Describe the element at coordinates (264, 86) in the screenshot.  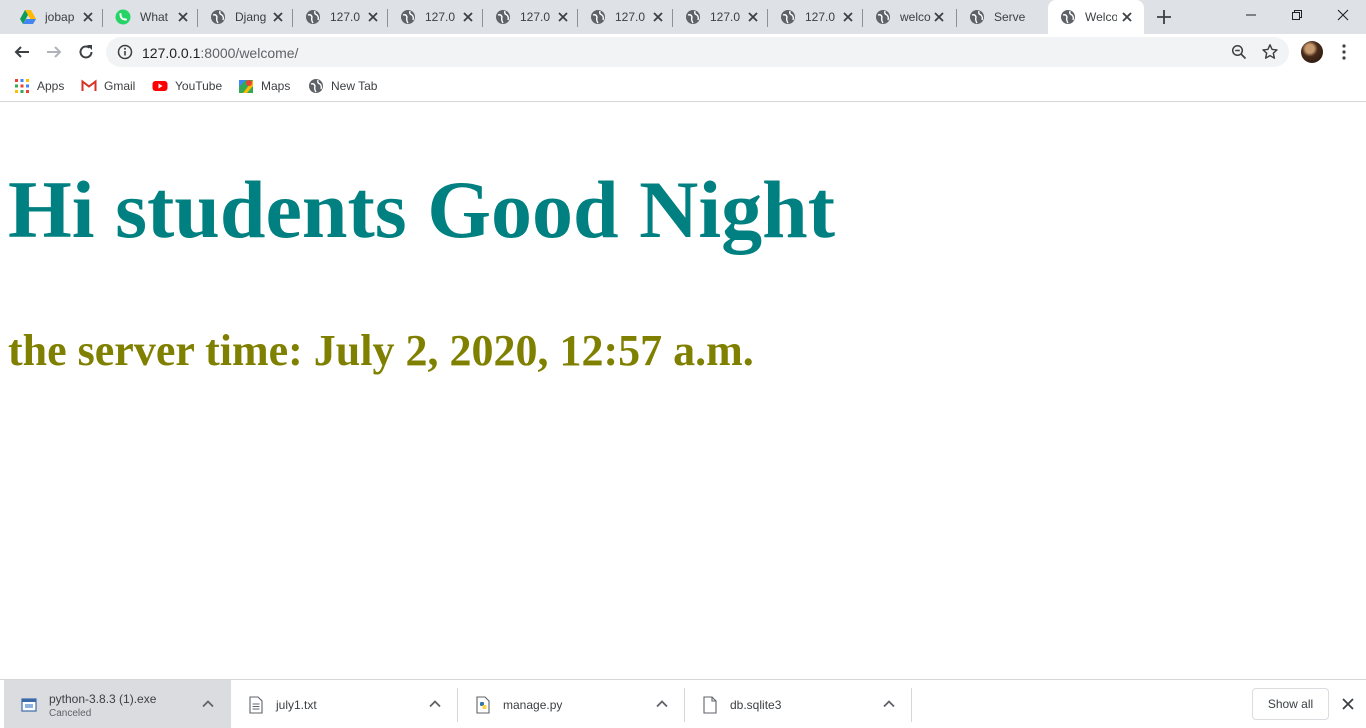
I see `bookmark-maps: Maps` at that location.